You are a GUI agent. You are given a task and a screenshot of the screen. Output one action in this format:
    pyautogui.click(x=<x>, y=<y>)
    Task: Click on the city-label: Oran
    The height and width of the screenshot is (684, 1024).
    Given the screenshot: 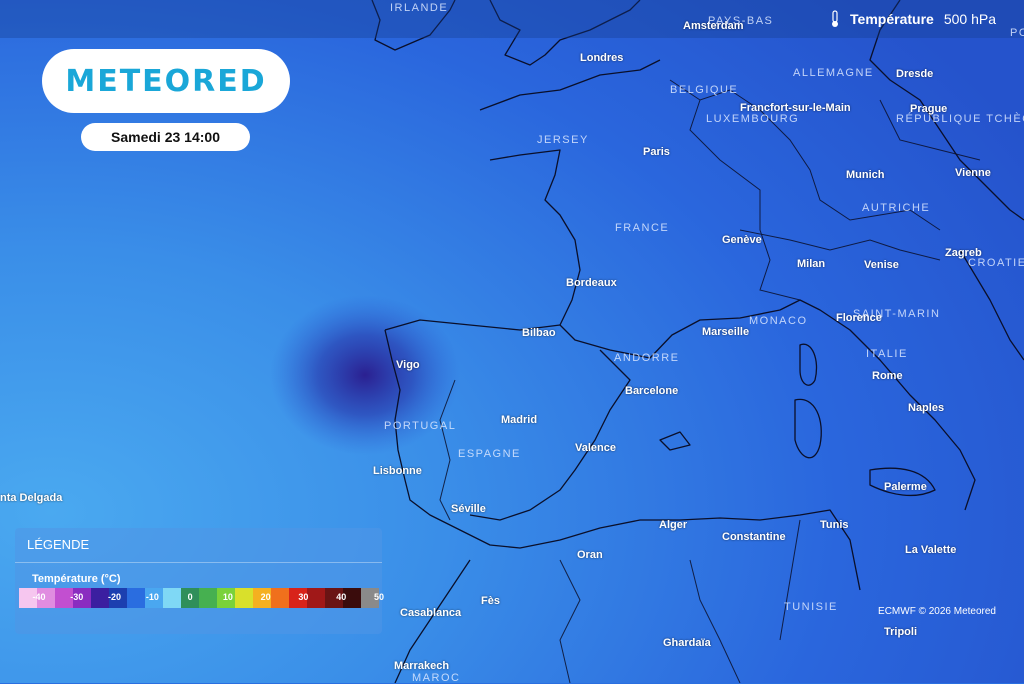 What is the action you would take?
    pyautogui.click(x=590, y=555)
    